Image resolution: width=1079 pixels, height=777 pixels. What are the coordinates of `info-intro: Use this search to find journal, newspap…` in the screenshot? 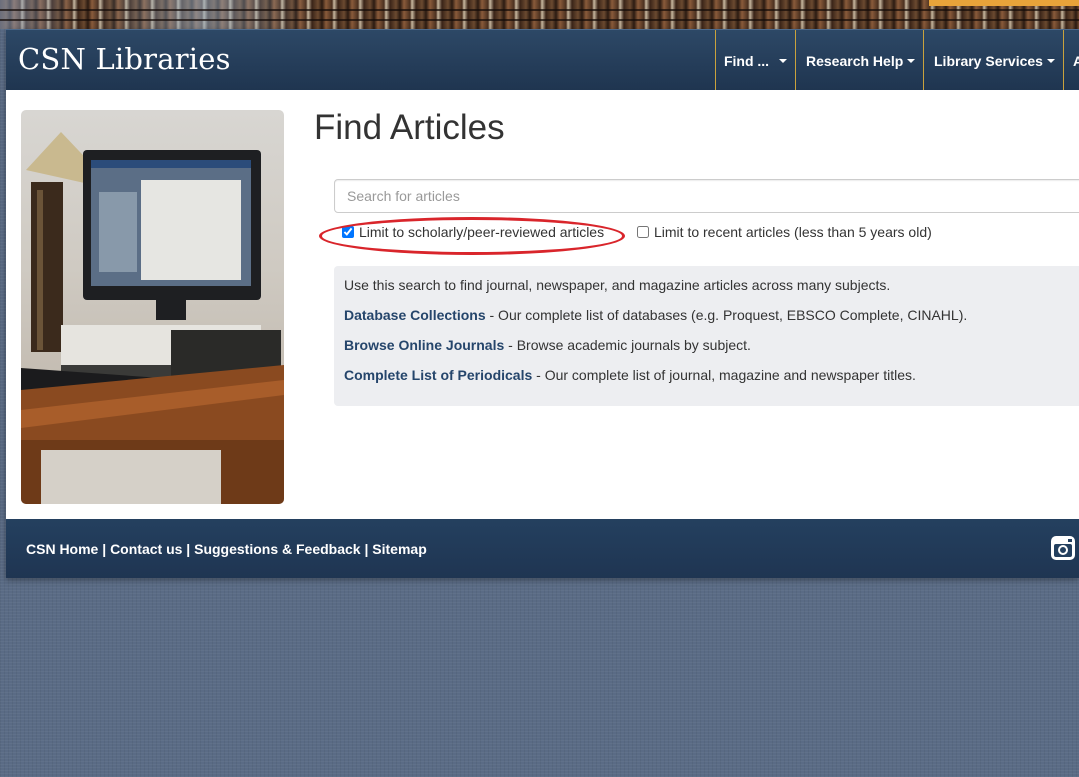 It's located at (617, 285).